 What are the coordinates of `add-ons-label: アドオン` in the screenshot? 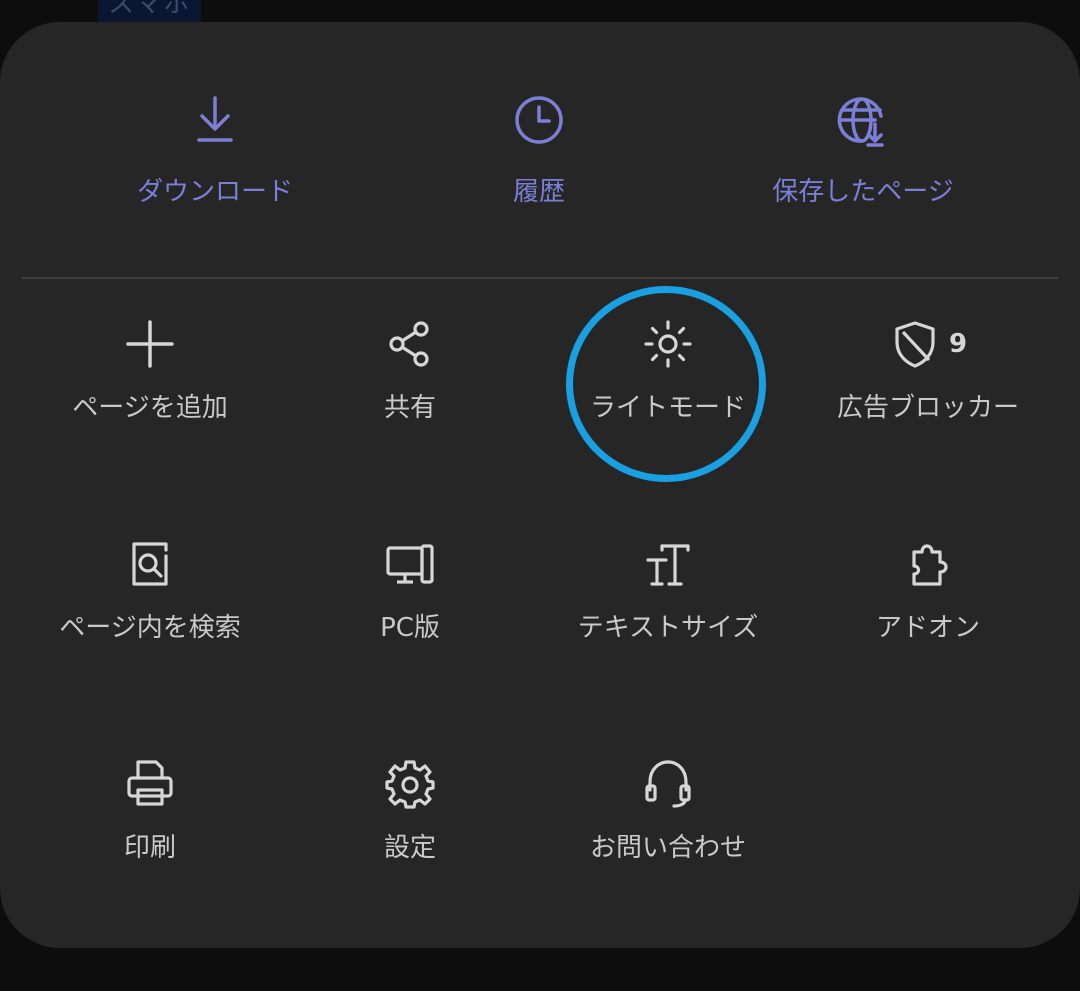 It's located at (927, 628).